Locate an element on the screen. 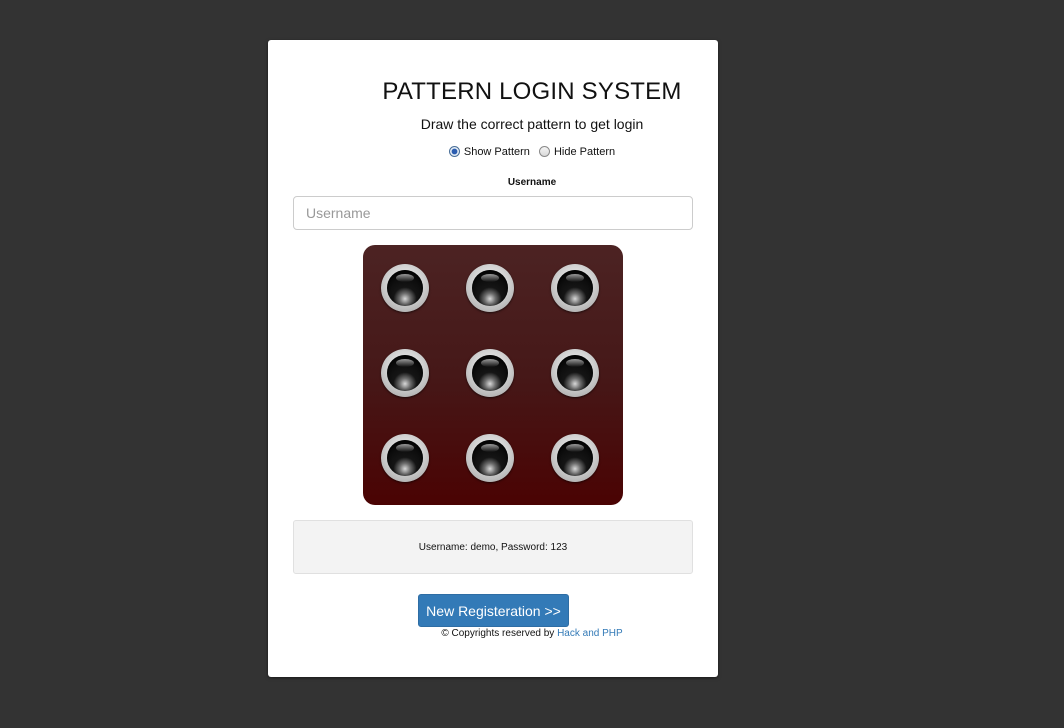  new-registration-button: New Registeration >> is located at coordinates (493, 610).